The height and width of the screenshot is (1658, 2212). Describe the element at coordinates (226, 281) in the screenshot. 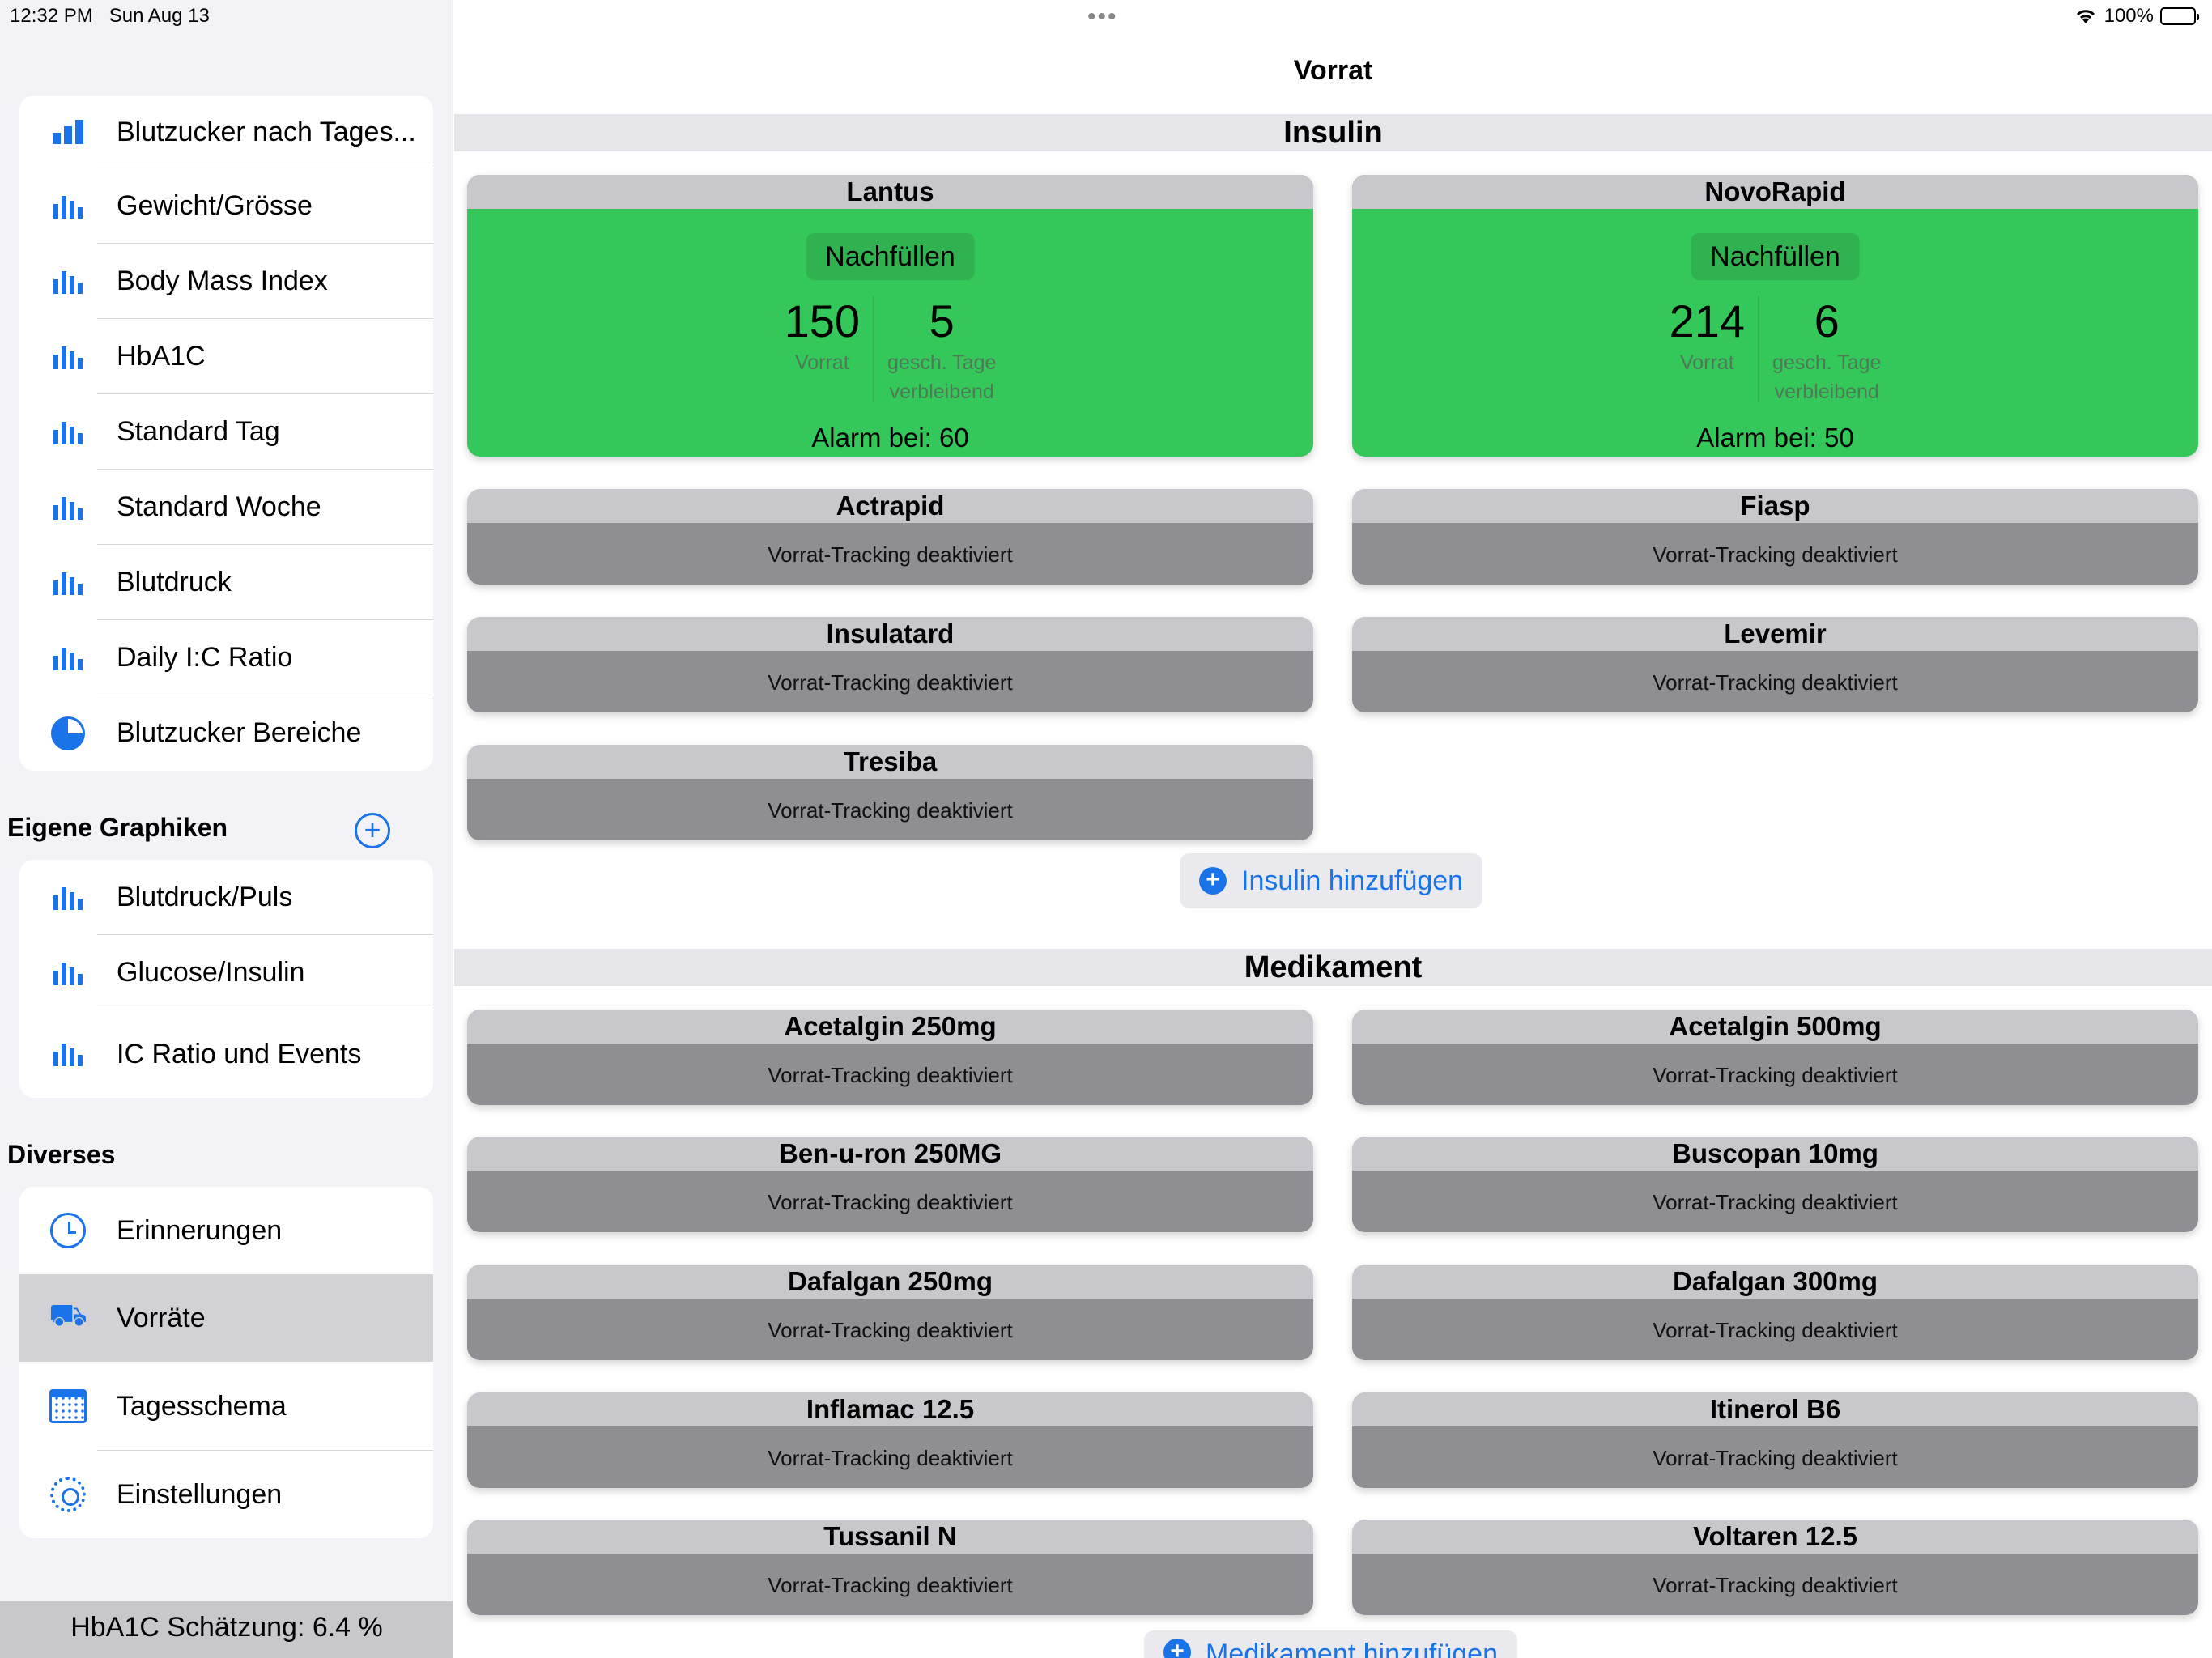

I see `sidebar-item-bmi: Body Mass Index` at that location.